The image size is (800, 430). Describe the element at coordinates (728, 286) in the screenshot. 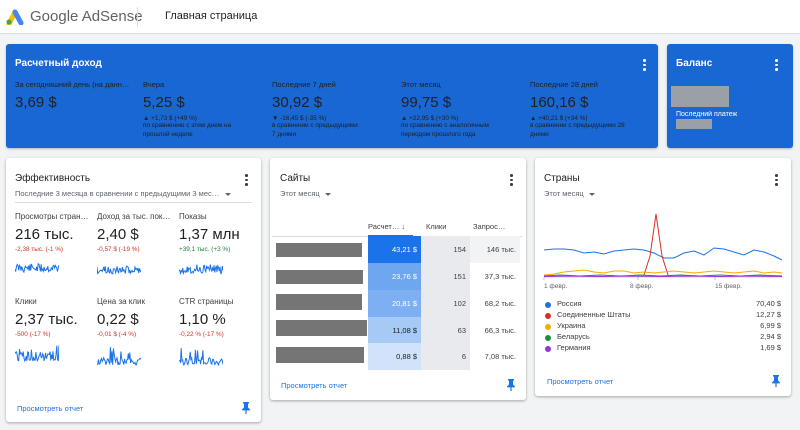

I see `x-axis-label: 15 февр.` at that location.